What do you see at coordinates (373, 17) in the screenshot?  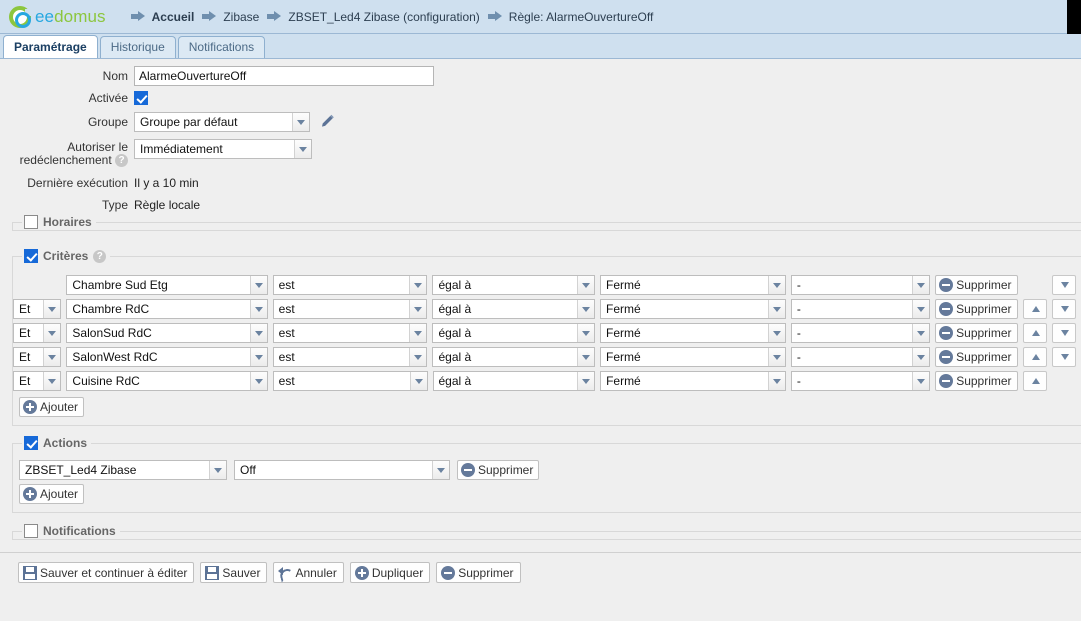 I see `breadcrumb-item-device: ZBSET_Led4 Zibase (configuration)` at bounding box center [373, 17].